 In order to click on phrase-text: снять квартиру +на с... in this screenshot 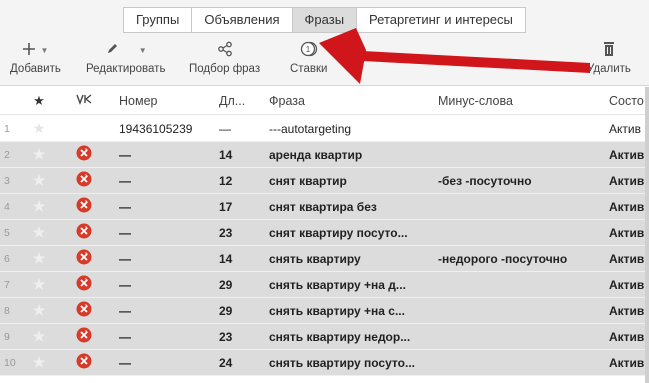, I will do `click(348, 310)`.